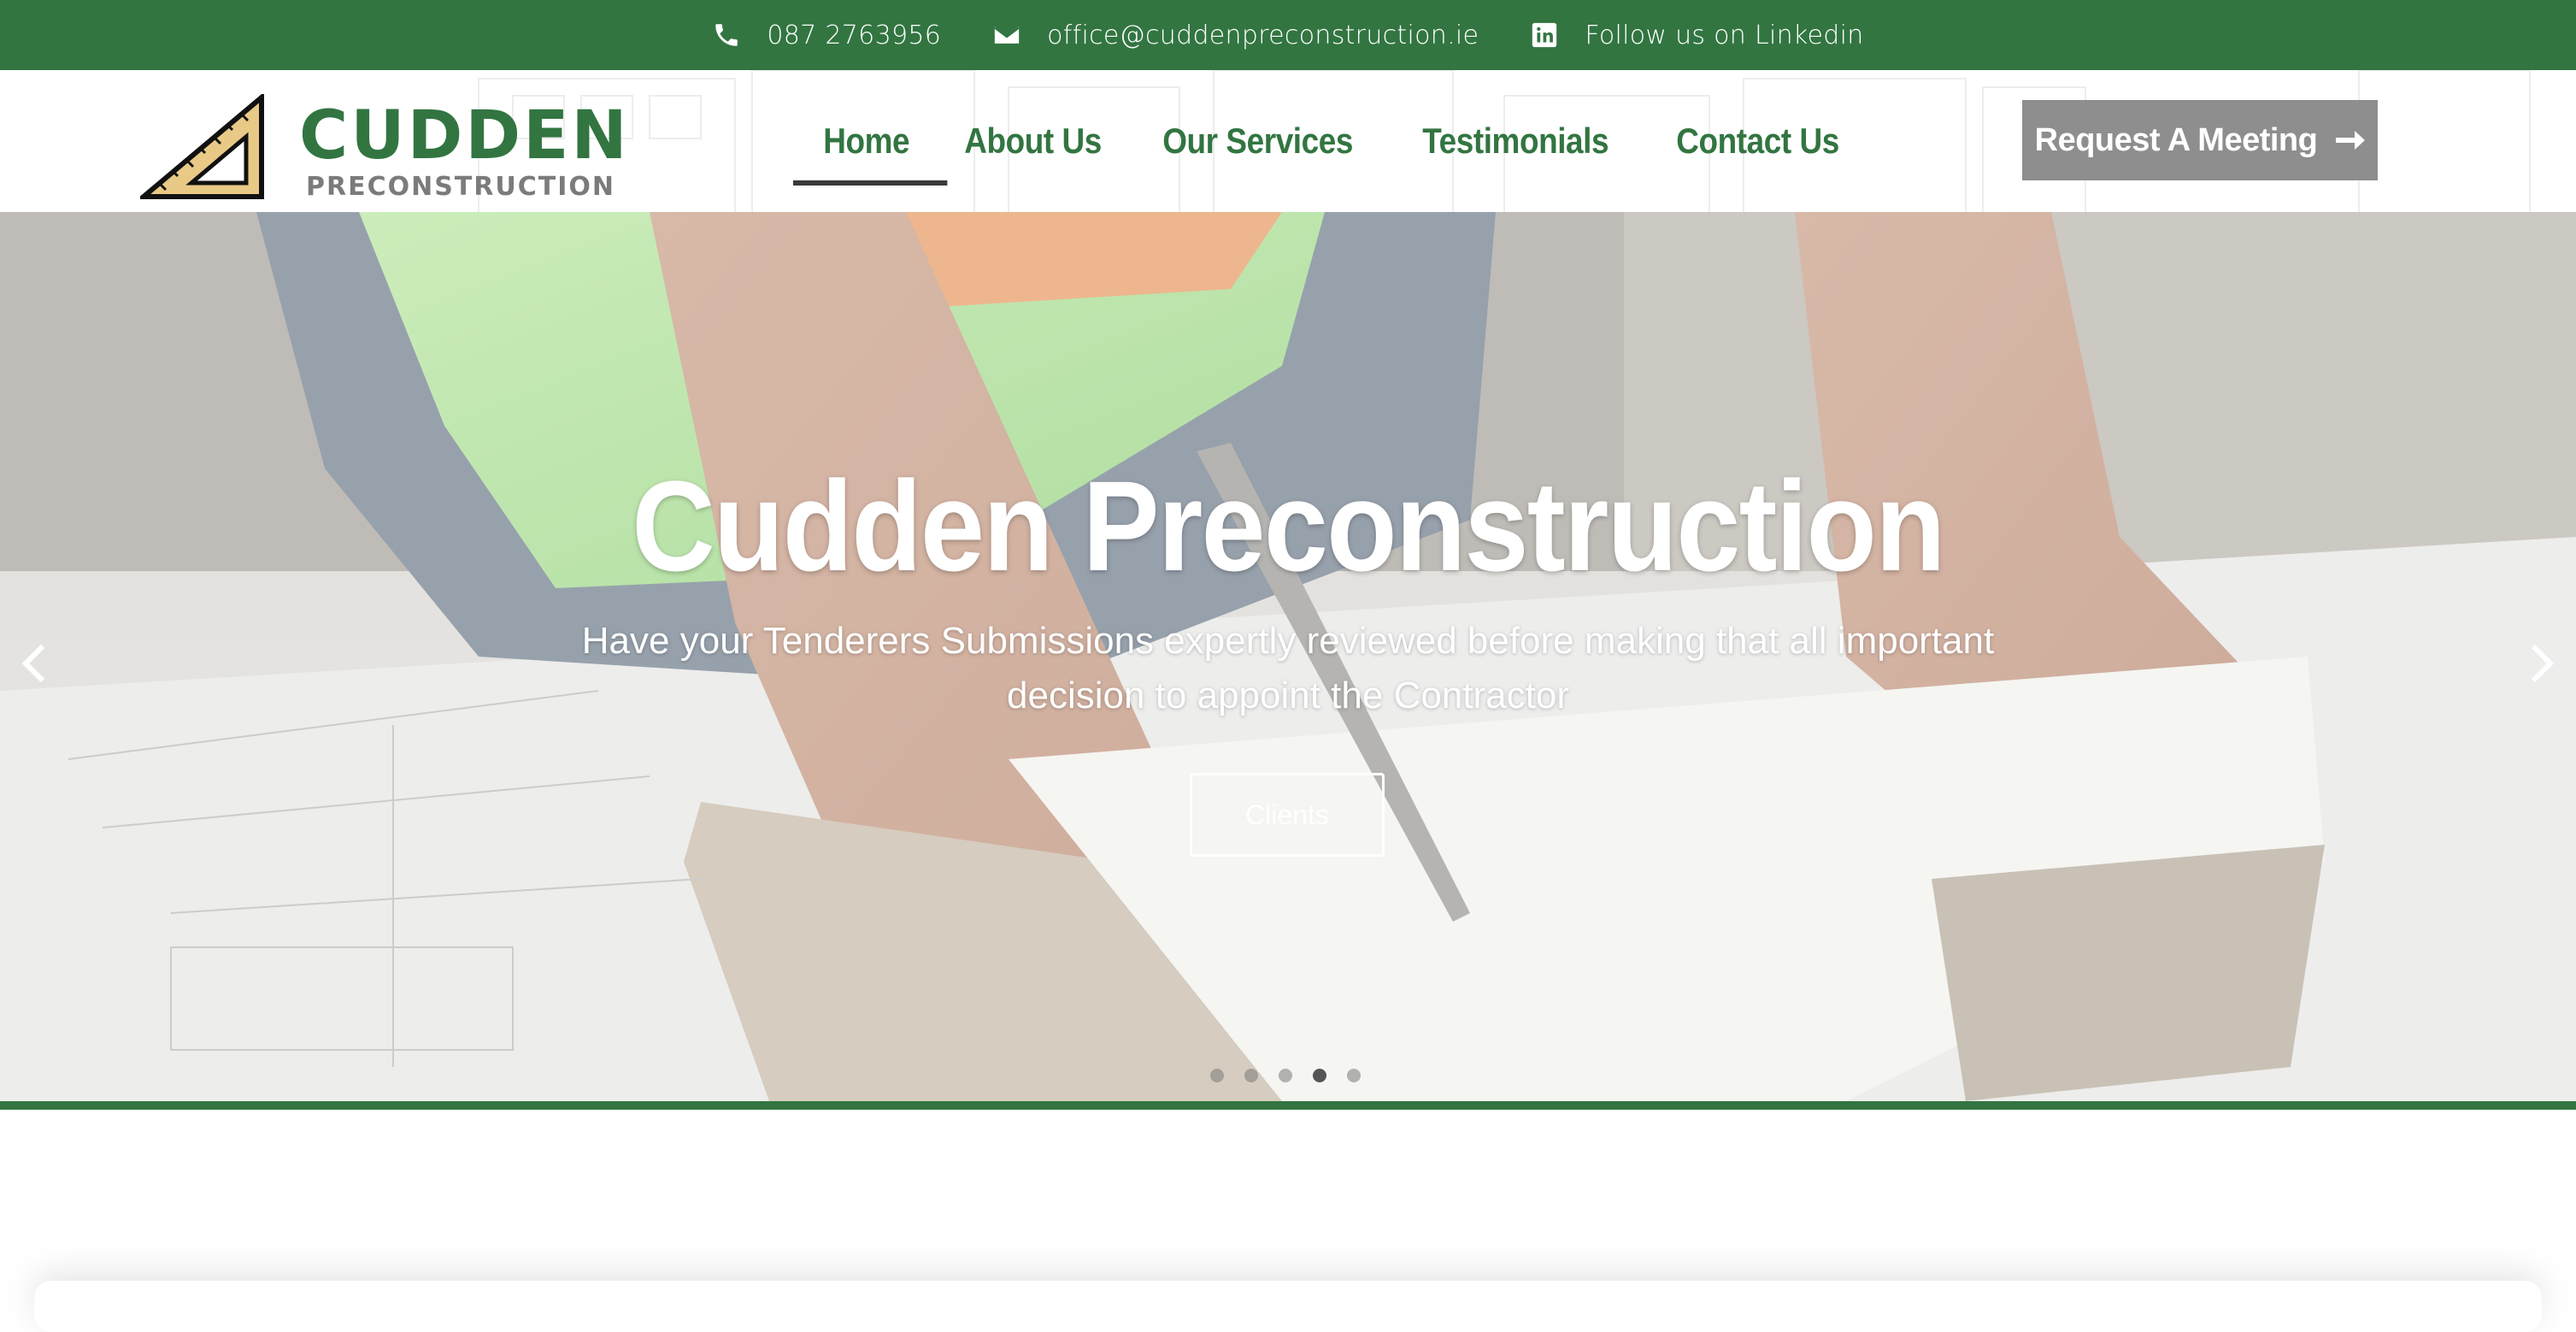  What do you see at coordinates (1033, 141) in the screenshot?
I see `nav-about-us: About Us` at bounding box center [1033, 141].